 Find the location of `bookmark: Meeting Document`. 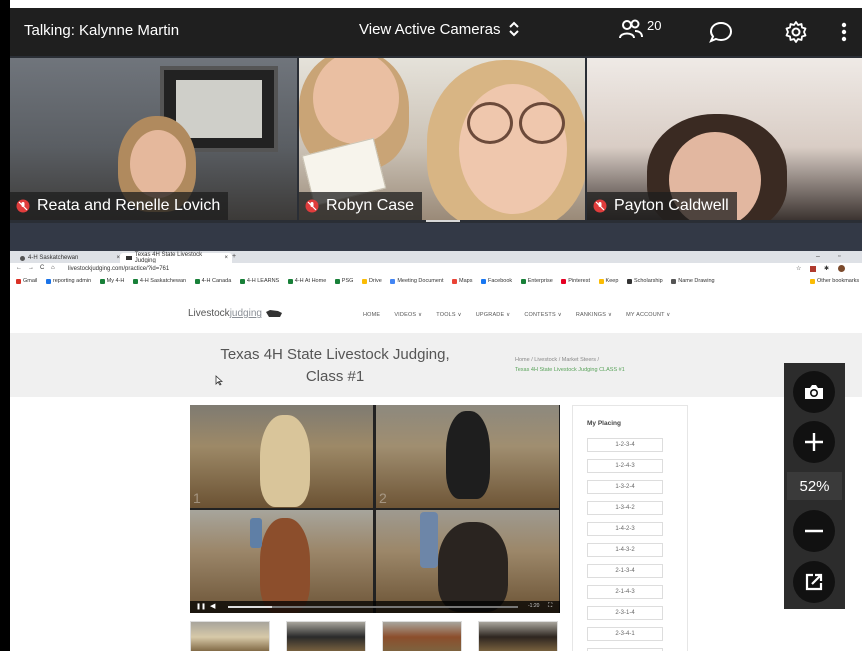

bookmark: Meeting Document is located at coordinates (416, 281).